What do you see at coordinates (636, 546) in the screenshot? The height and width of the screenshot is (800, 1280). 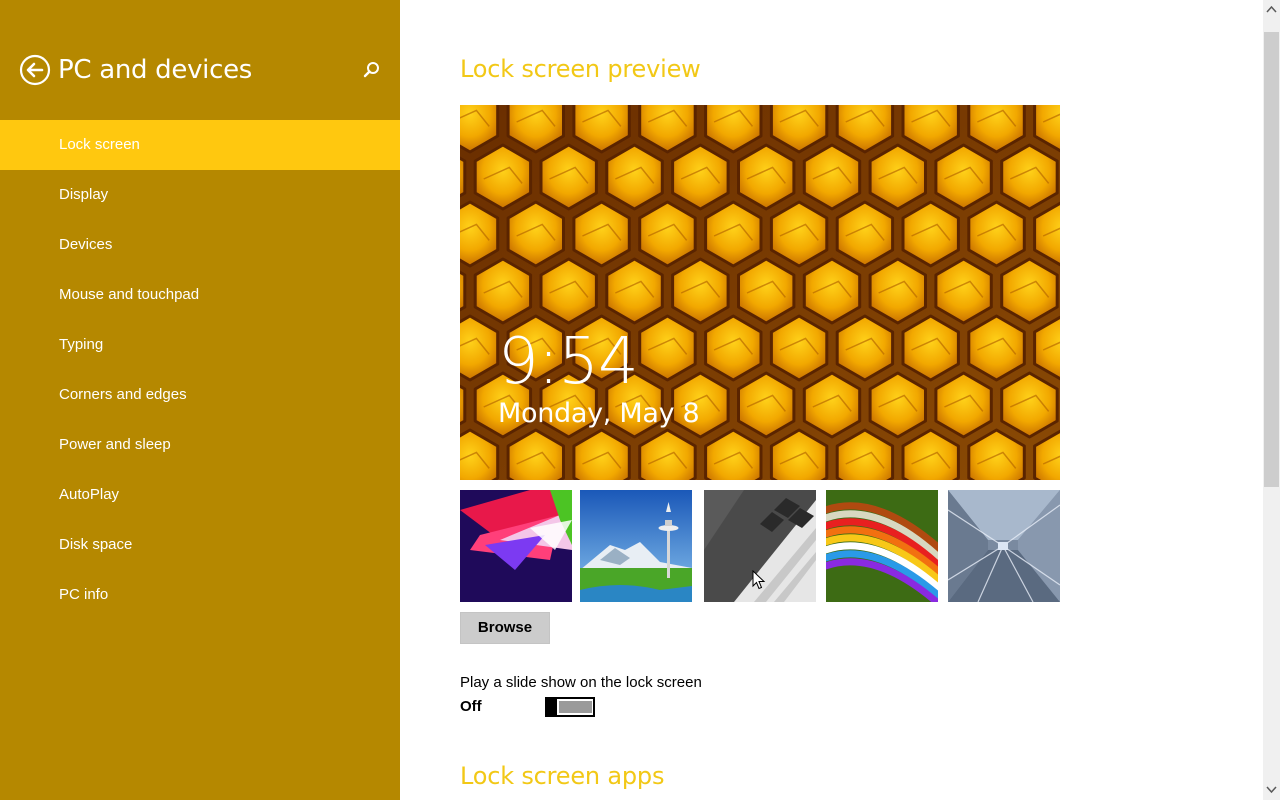 I see `thumbnail-space-needle` at bounding box center [636, 546].